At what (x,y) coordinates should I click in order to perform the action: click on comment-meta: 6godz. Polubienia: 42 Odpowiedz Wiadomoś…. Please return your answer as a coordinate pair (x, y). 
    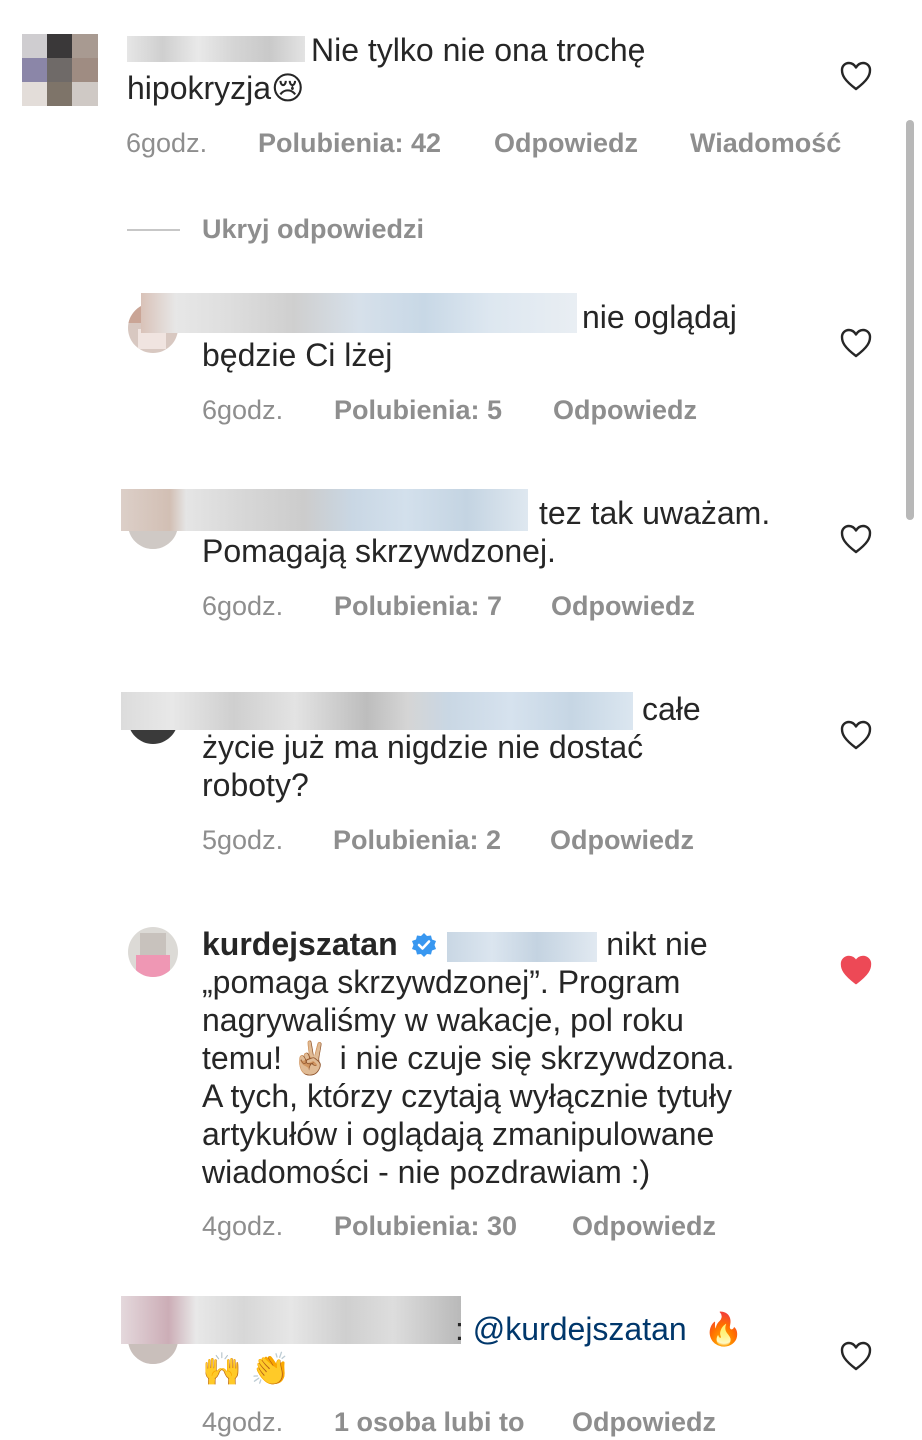
    Looking at the image, I should click on (461, 143).